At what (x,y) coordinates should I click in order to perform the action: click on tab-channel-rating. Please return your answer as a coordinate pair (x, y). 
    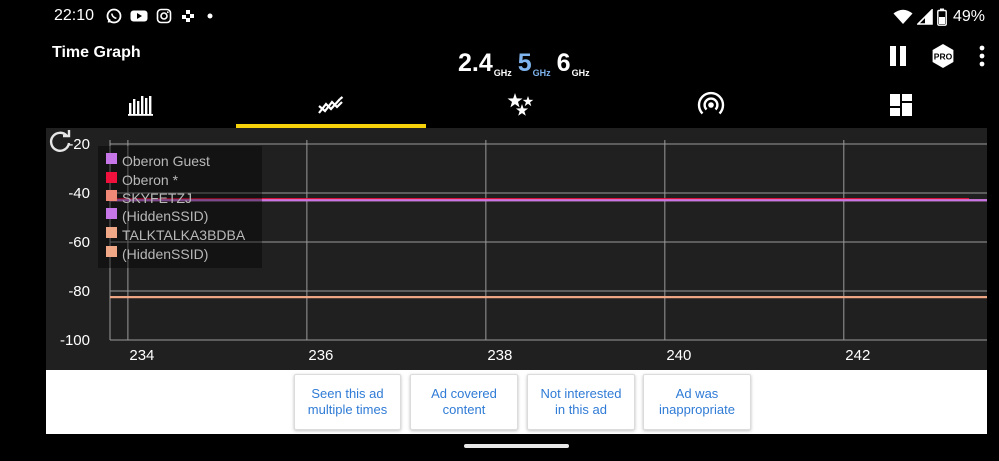
    Looking at the image, I should click on (521, 105).